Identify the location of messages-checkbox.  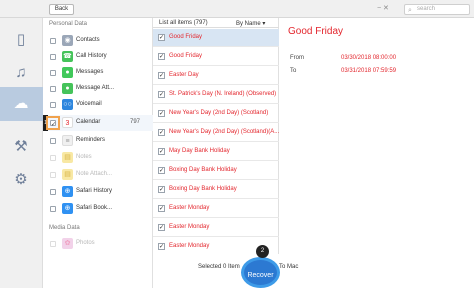
(53, 73).